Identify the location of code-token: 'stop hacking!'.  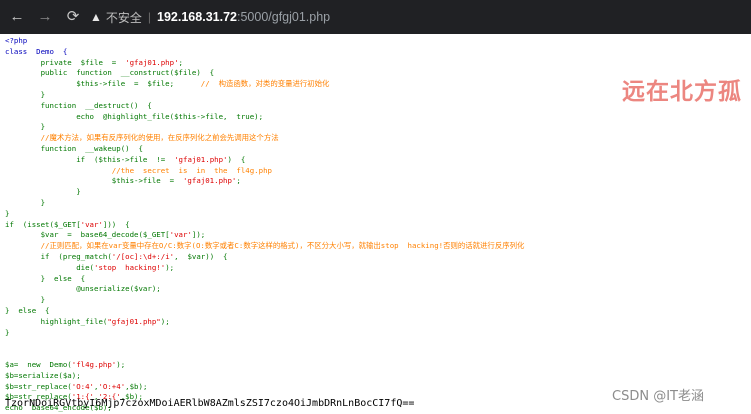
(130, 267).